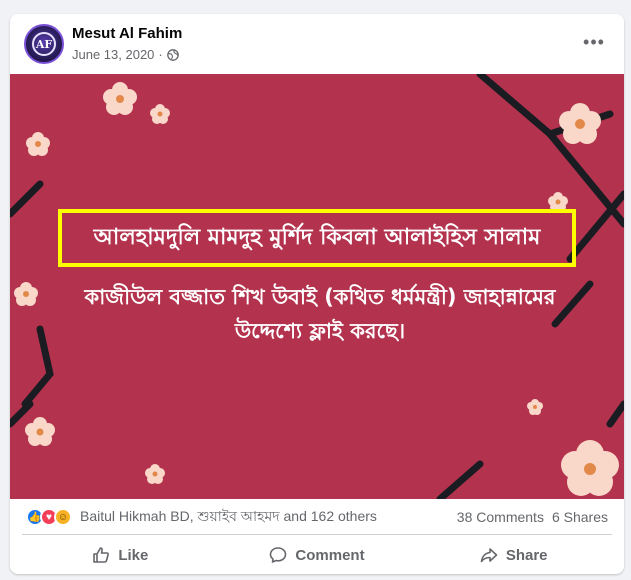 Image resolution: width=631 pixels, height=580 pixels. I want to click on comments-count: 38 Comments, so click(500, 517).